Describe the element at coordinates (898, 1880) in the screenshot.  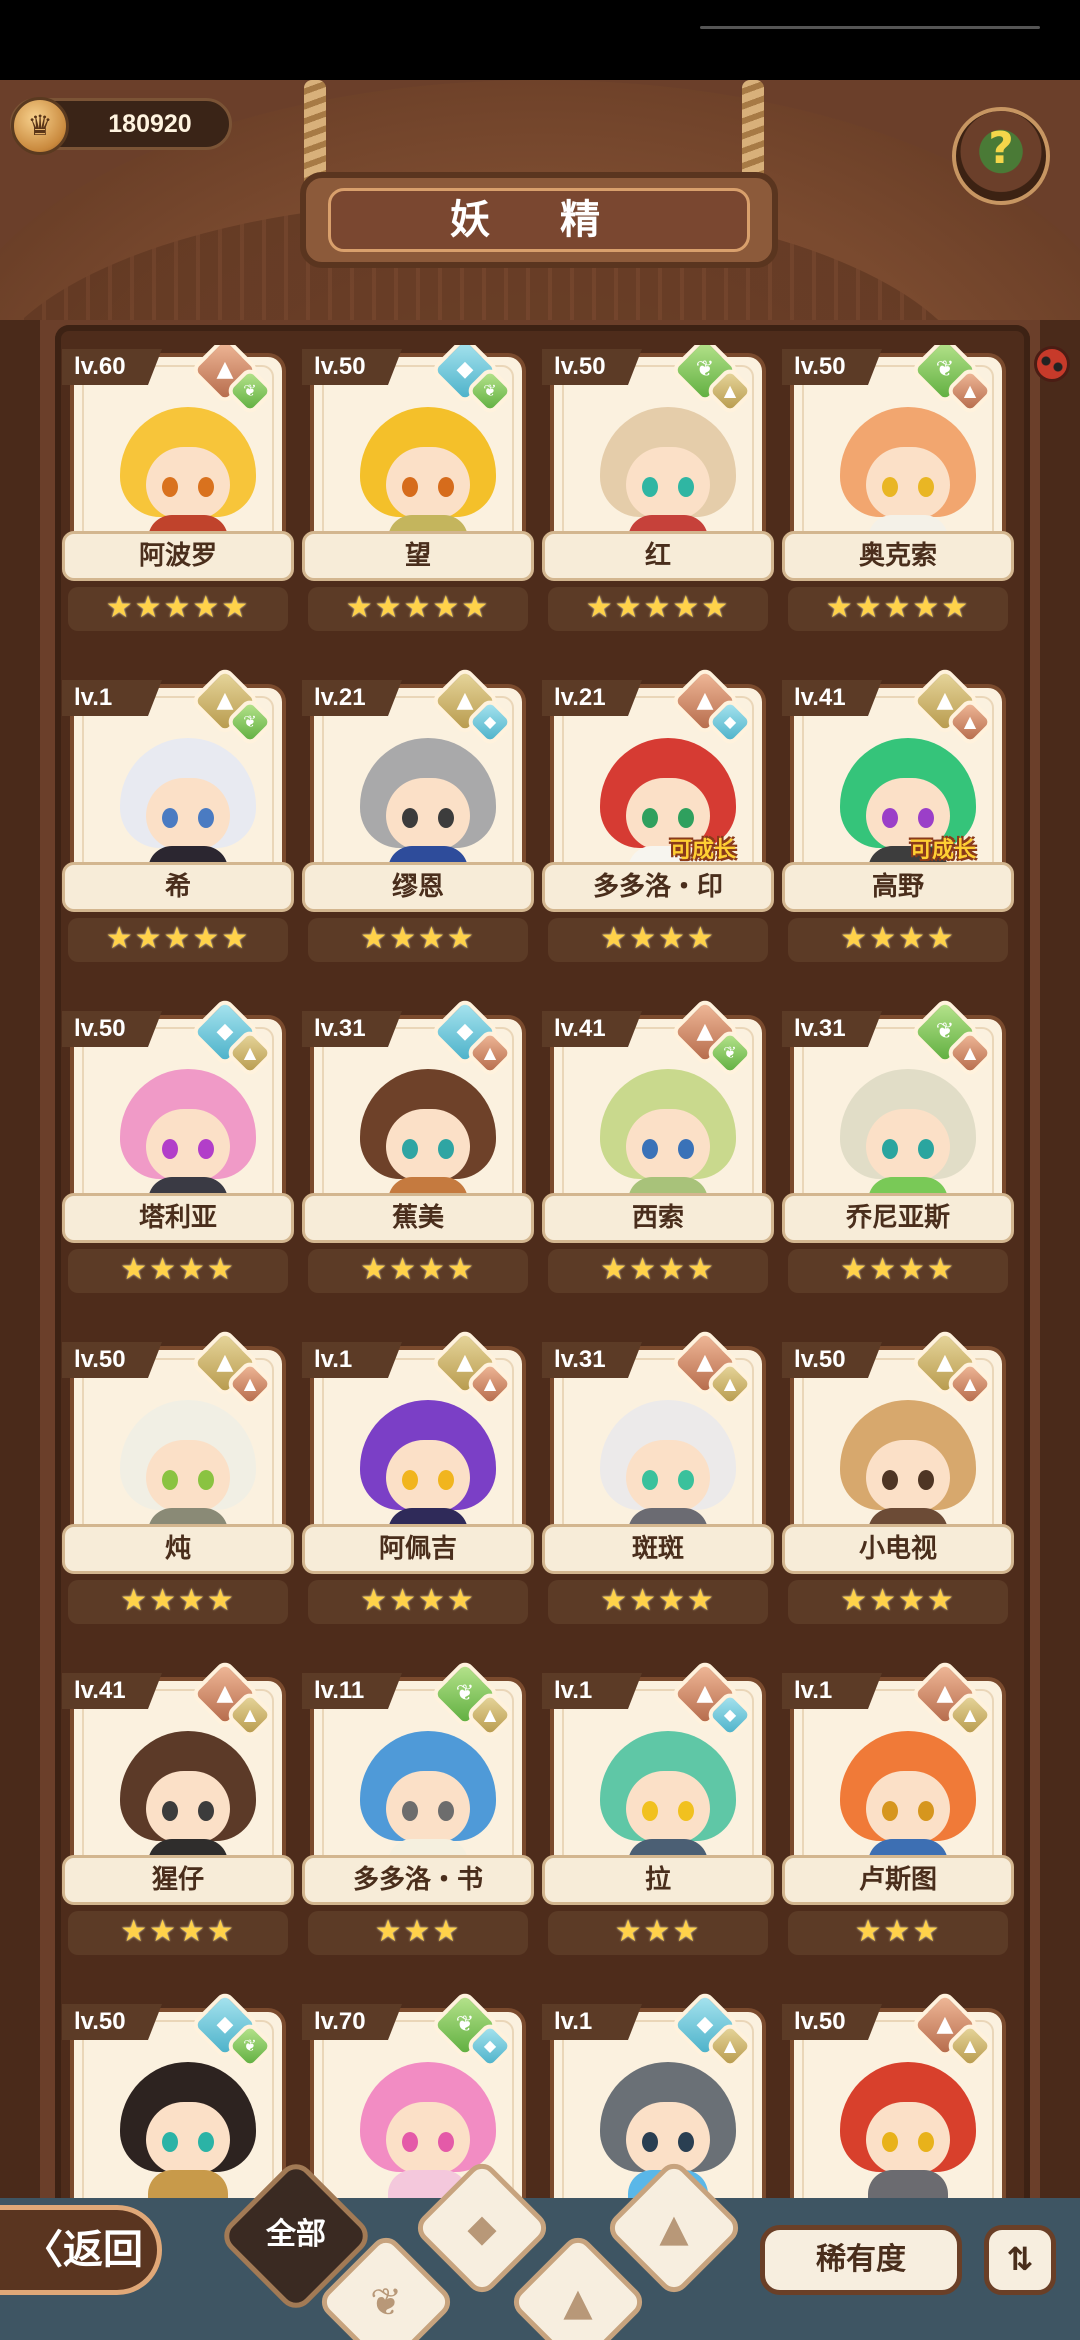
I see `fairy-name: 卢斯图` at that location.